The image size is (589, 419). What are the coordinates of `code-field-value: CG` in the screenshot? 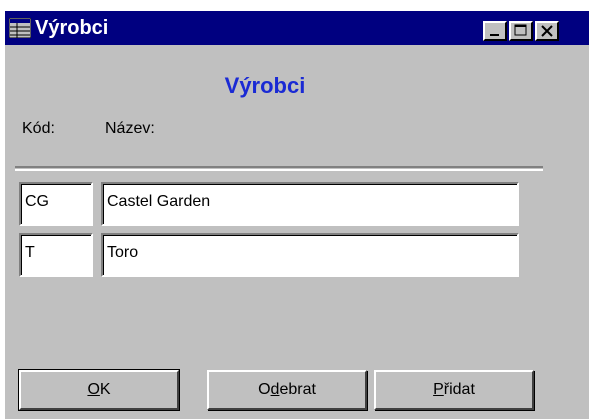 It's located at (37, 201).